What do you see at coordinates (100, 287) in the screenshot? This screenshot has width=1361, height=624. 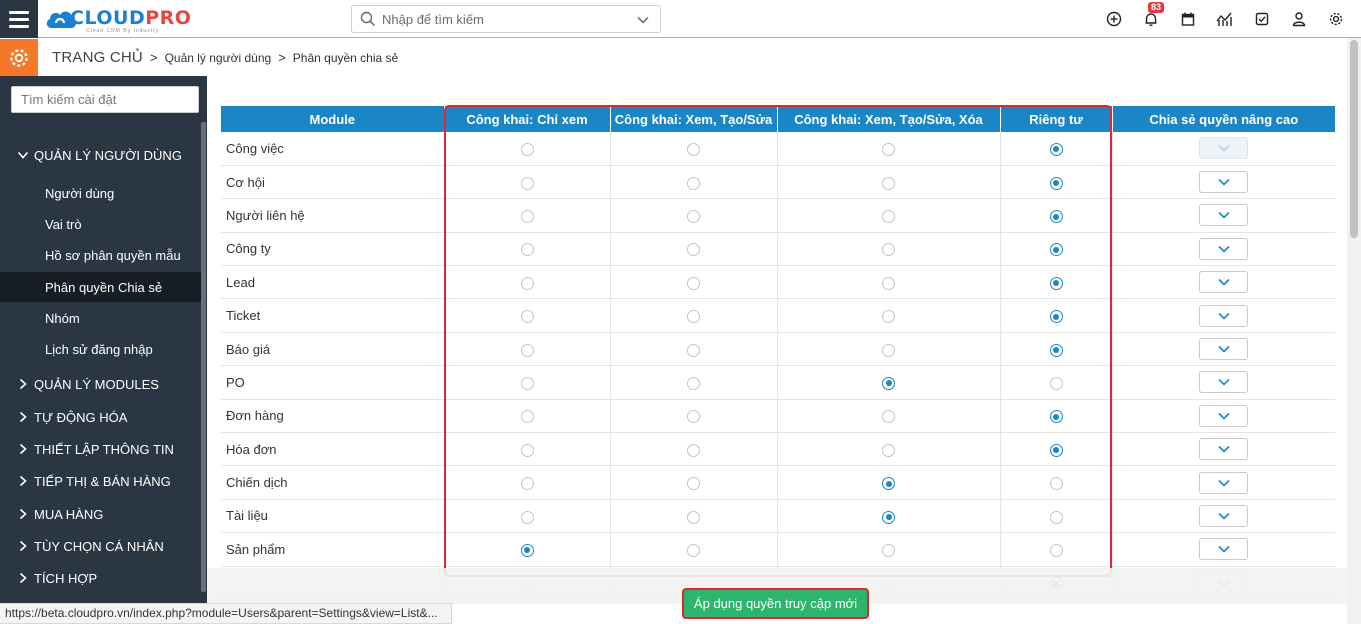 I see `sidebar-item-sharing-access: Phân quyền Chia sẻ` at bounding box center [100, 287].